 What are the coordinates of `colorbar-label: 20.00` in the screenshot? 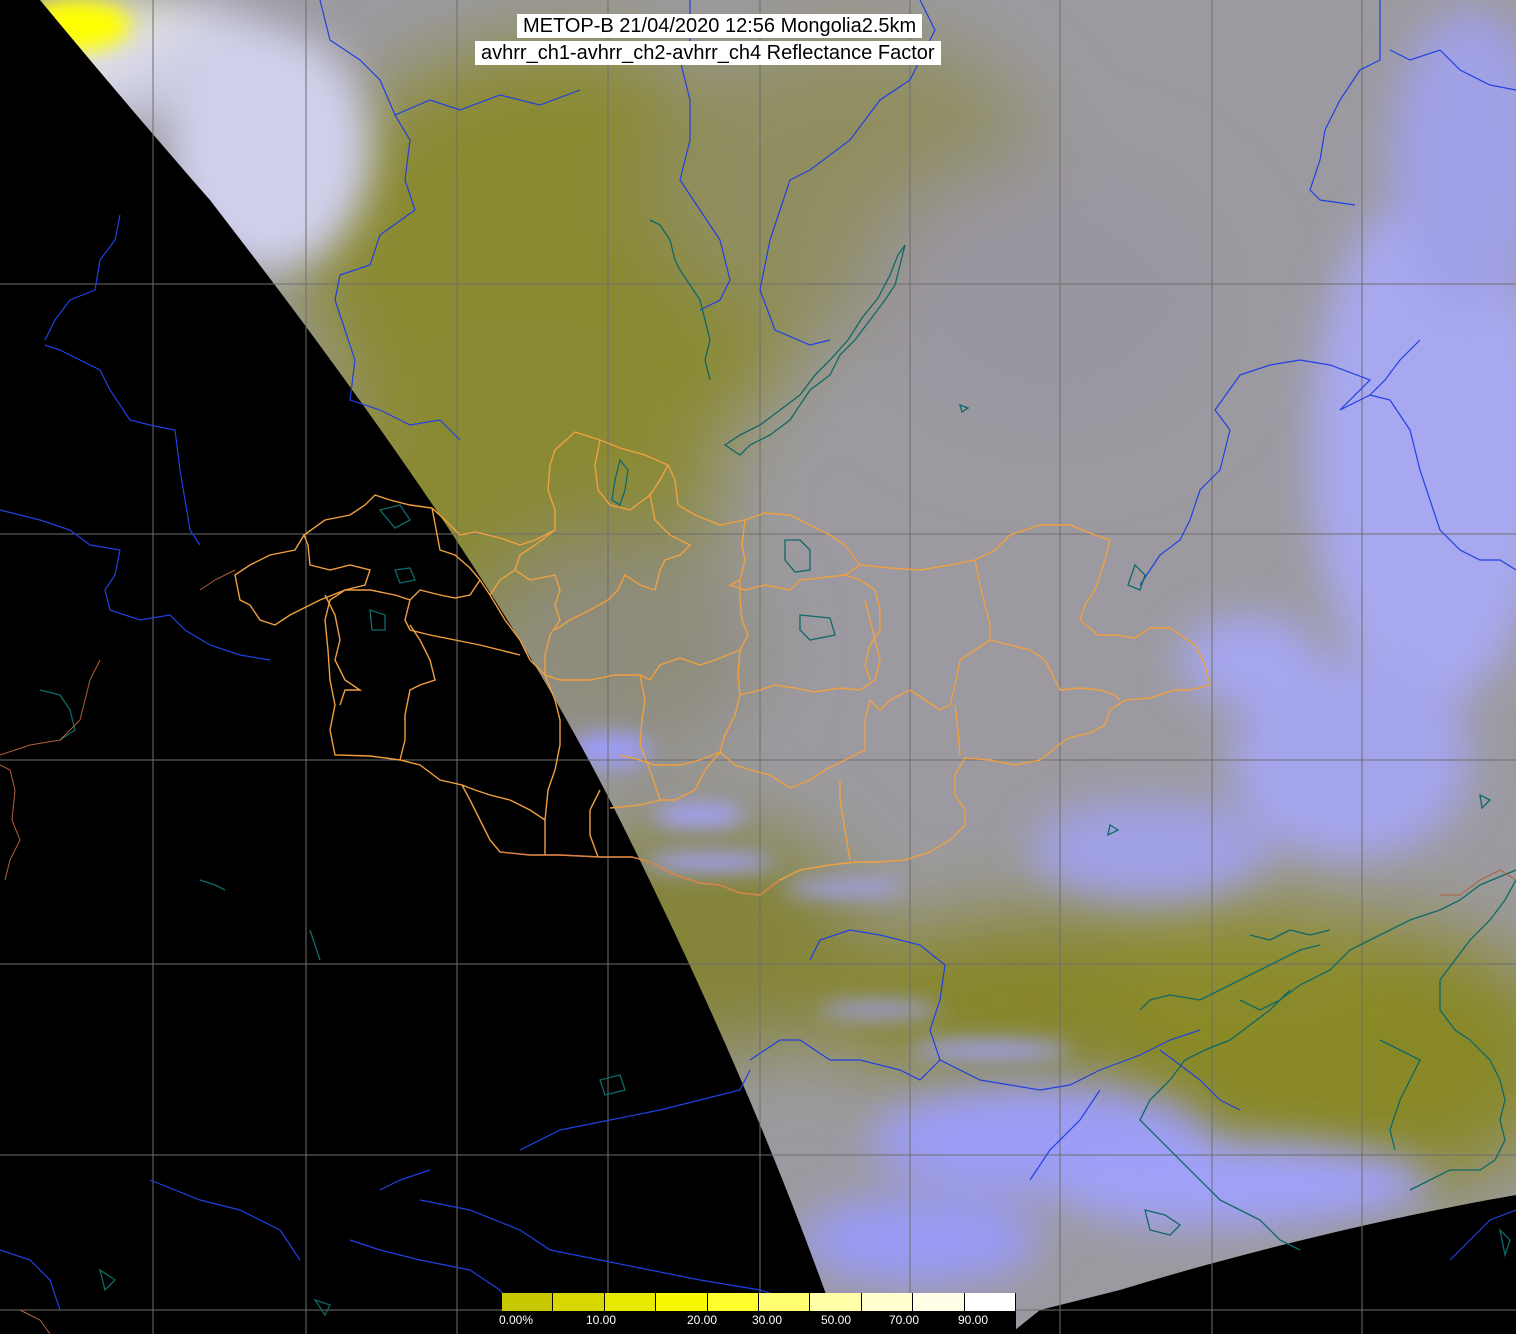 It's located at (702, 1320).